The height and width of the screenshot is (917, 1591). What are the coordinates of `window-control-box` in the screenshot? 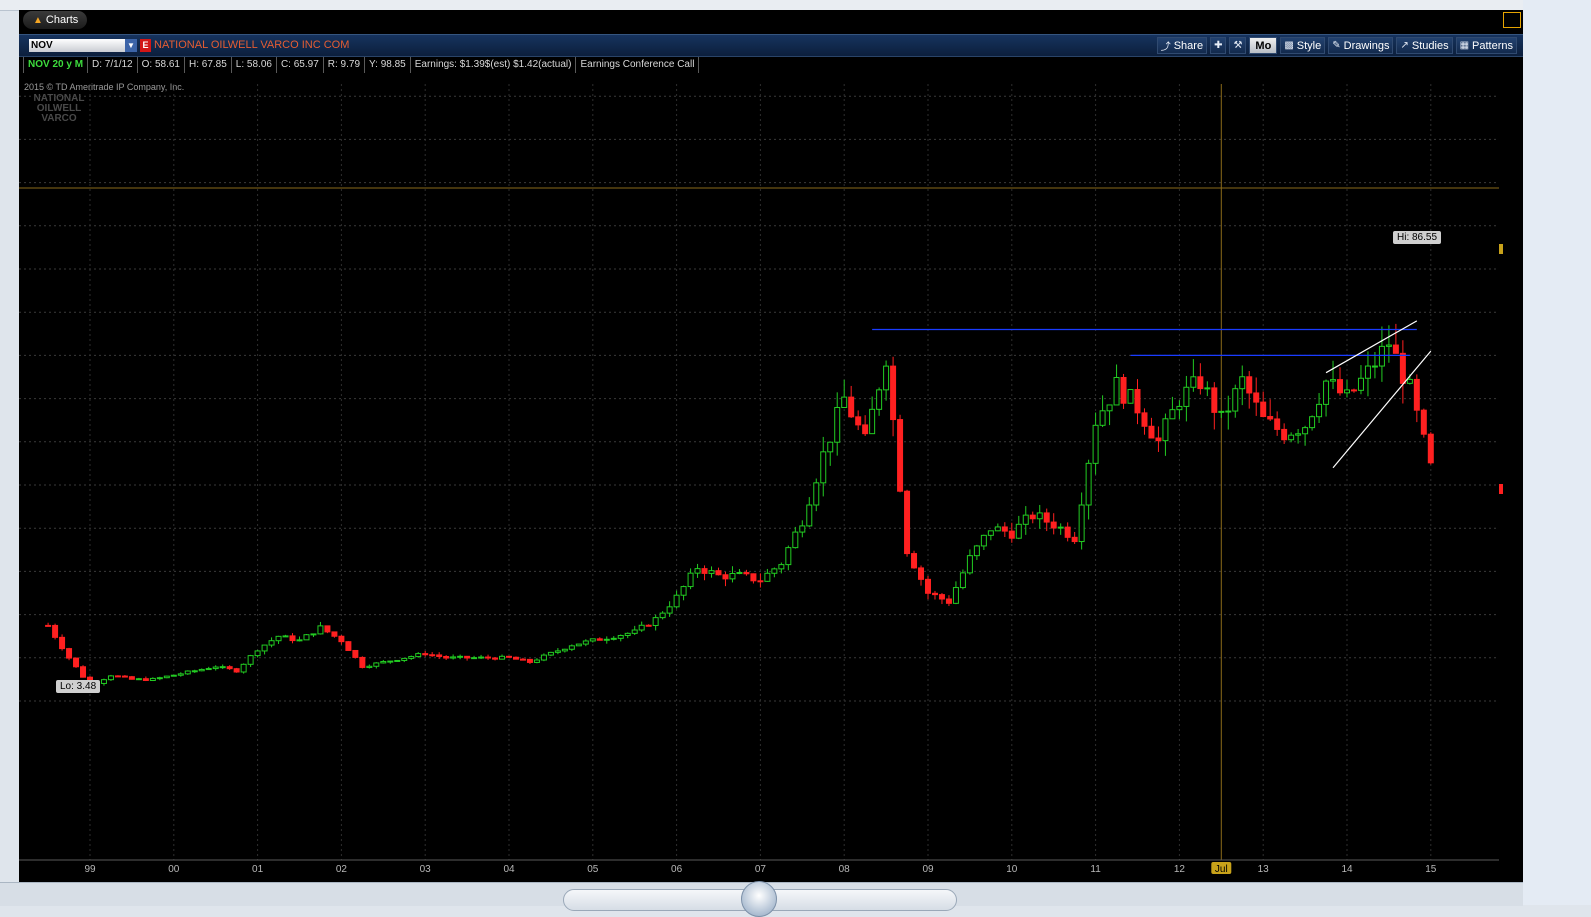 It's located at (1512, 20).